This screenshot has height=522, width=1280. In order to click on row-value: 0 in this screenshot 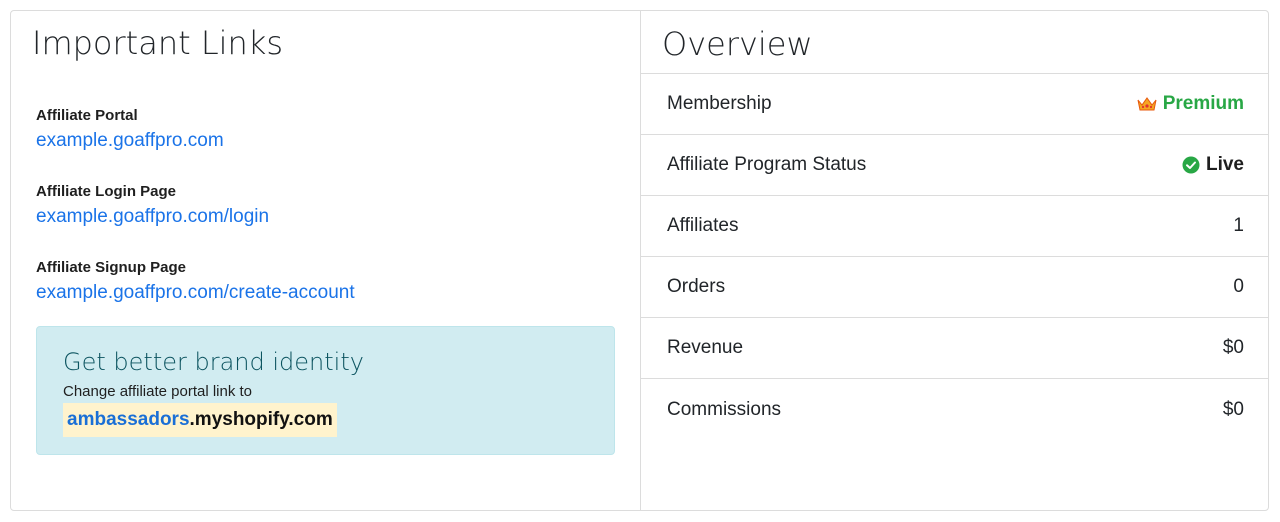, I will do `click(1238, 286)`.